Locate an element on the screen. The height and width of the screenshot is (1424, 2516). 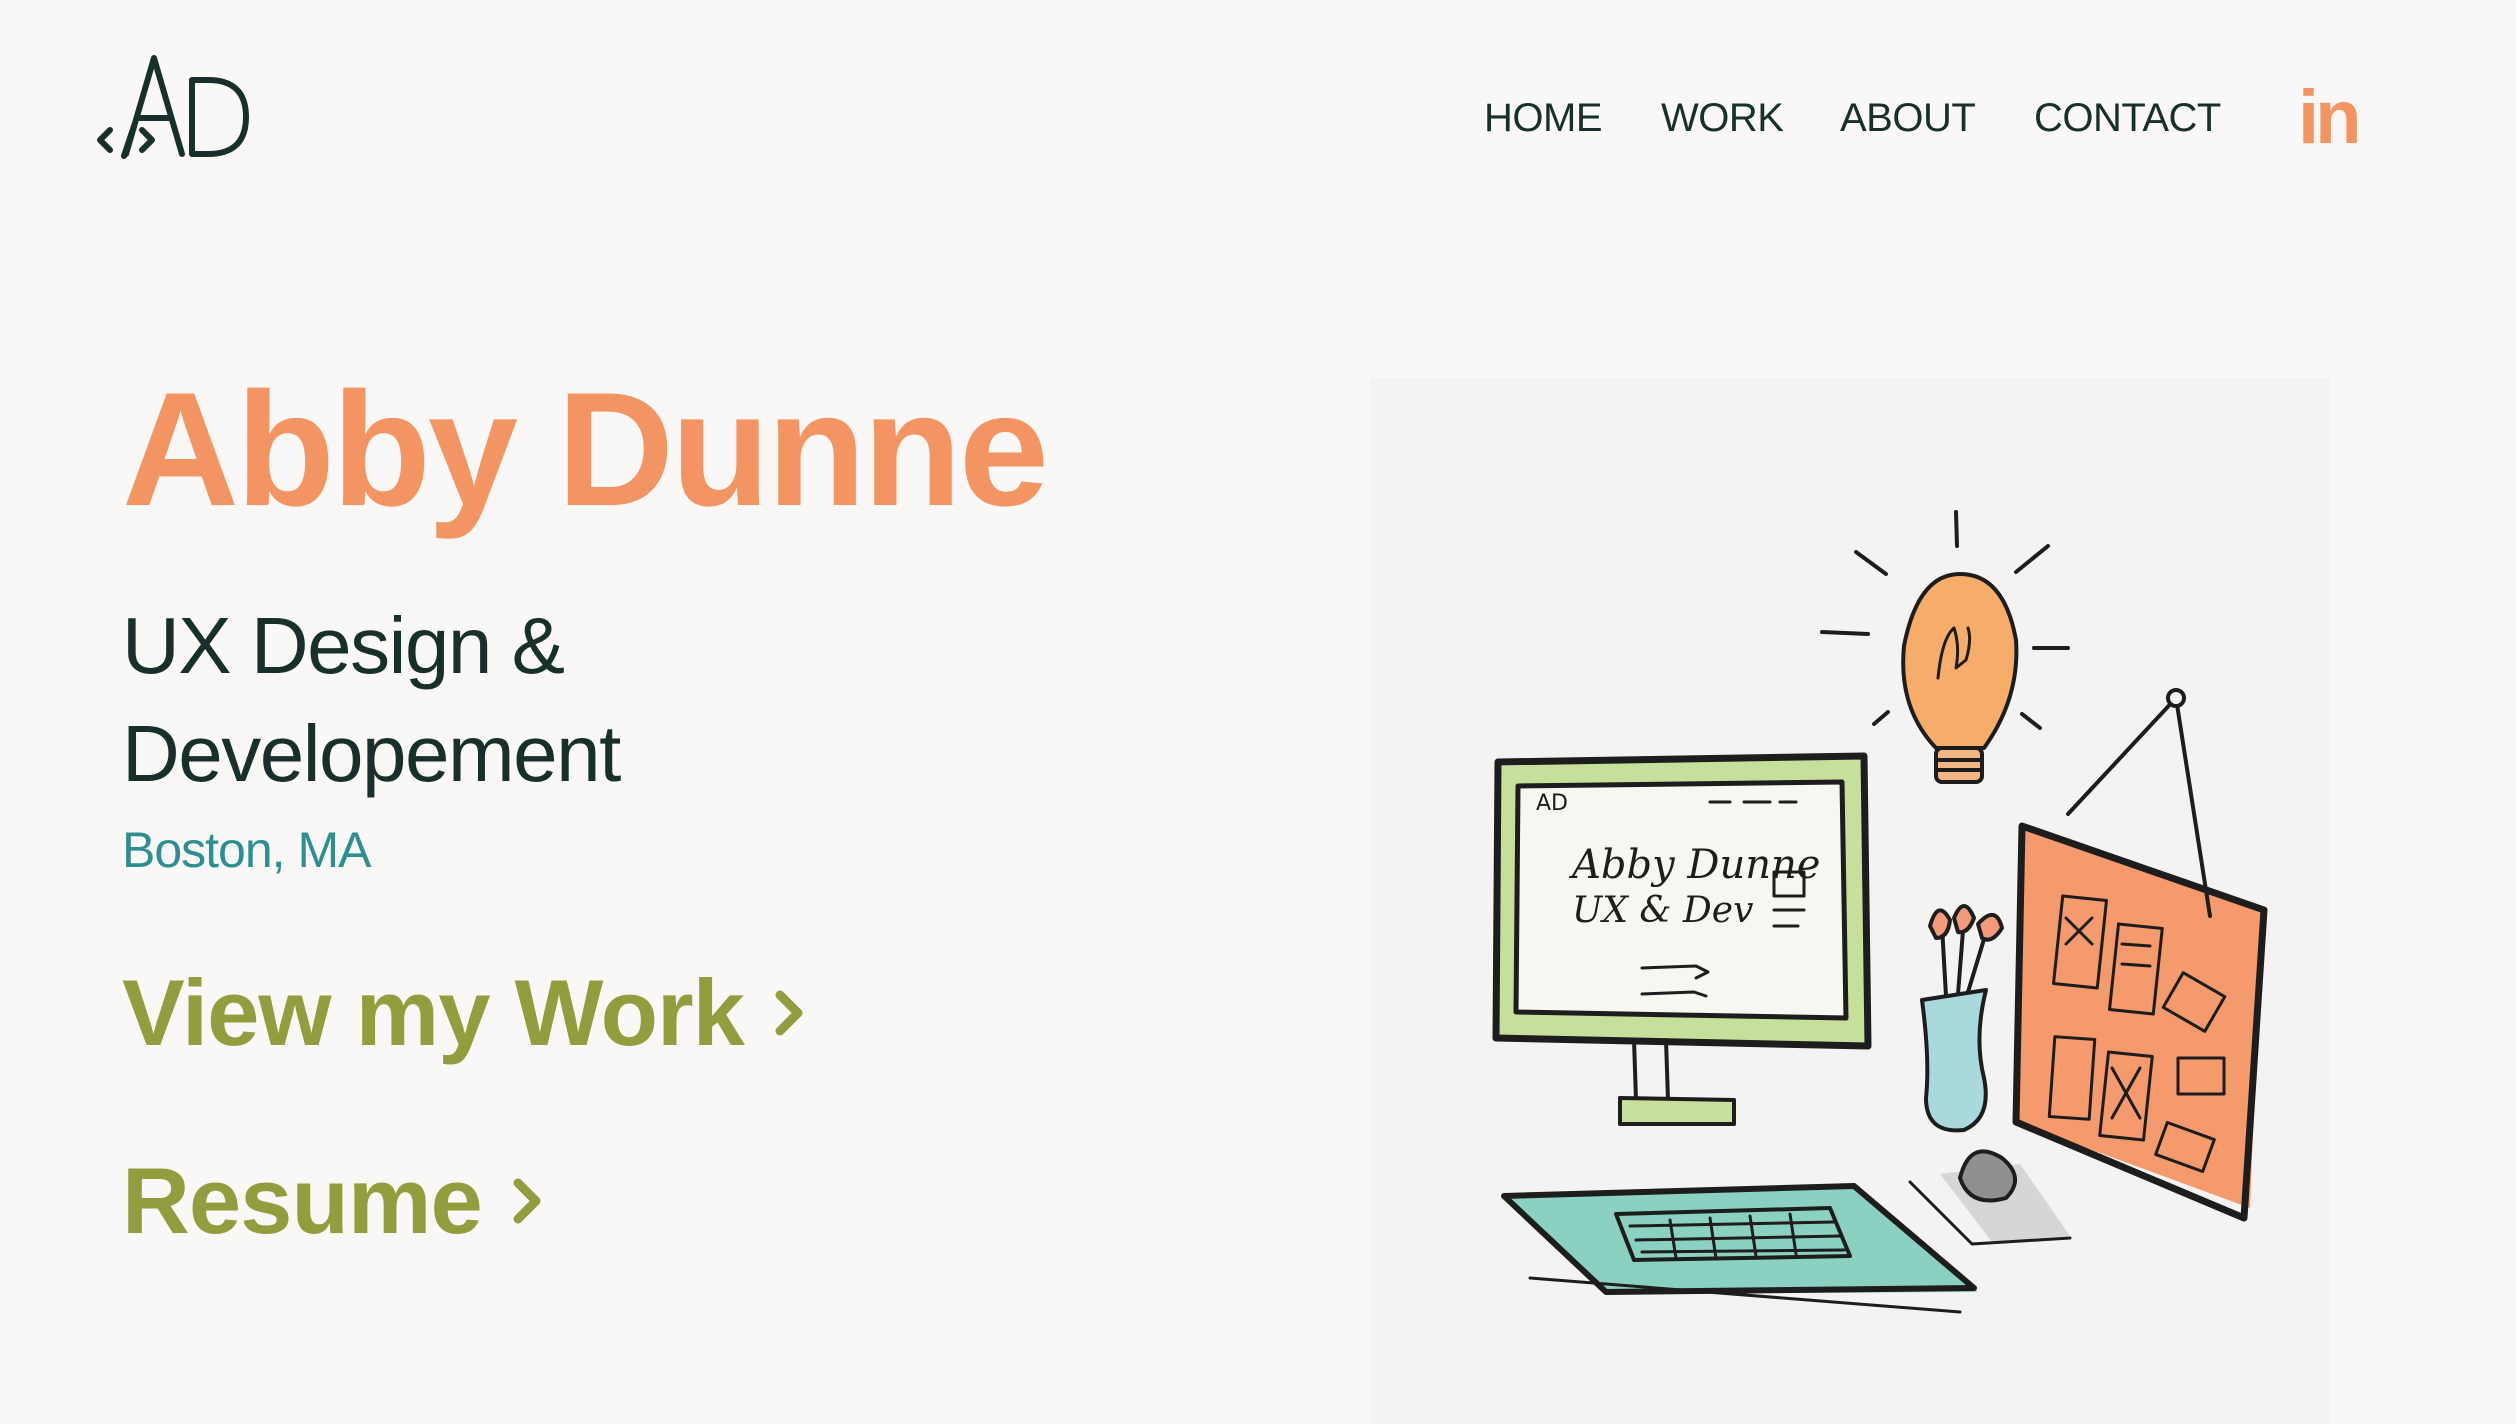
hero-location: Boston, MA is located at coordinates (246, 850).